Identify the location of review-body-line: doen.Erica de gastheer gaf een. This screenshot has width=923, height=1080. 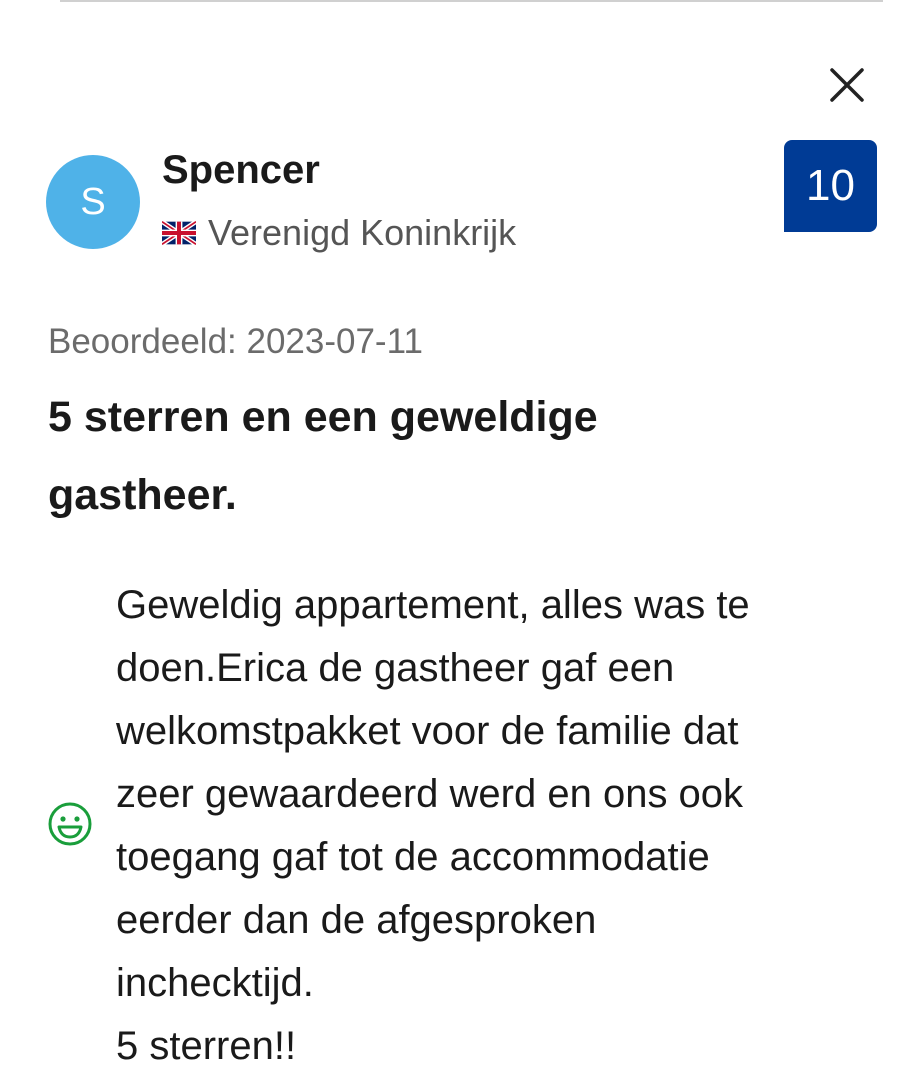
(395, 668).